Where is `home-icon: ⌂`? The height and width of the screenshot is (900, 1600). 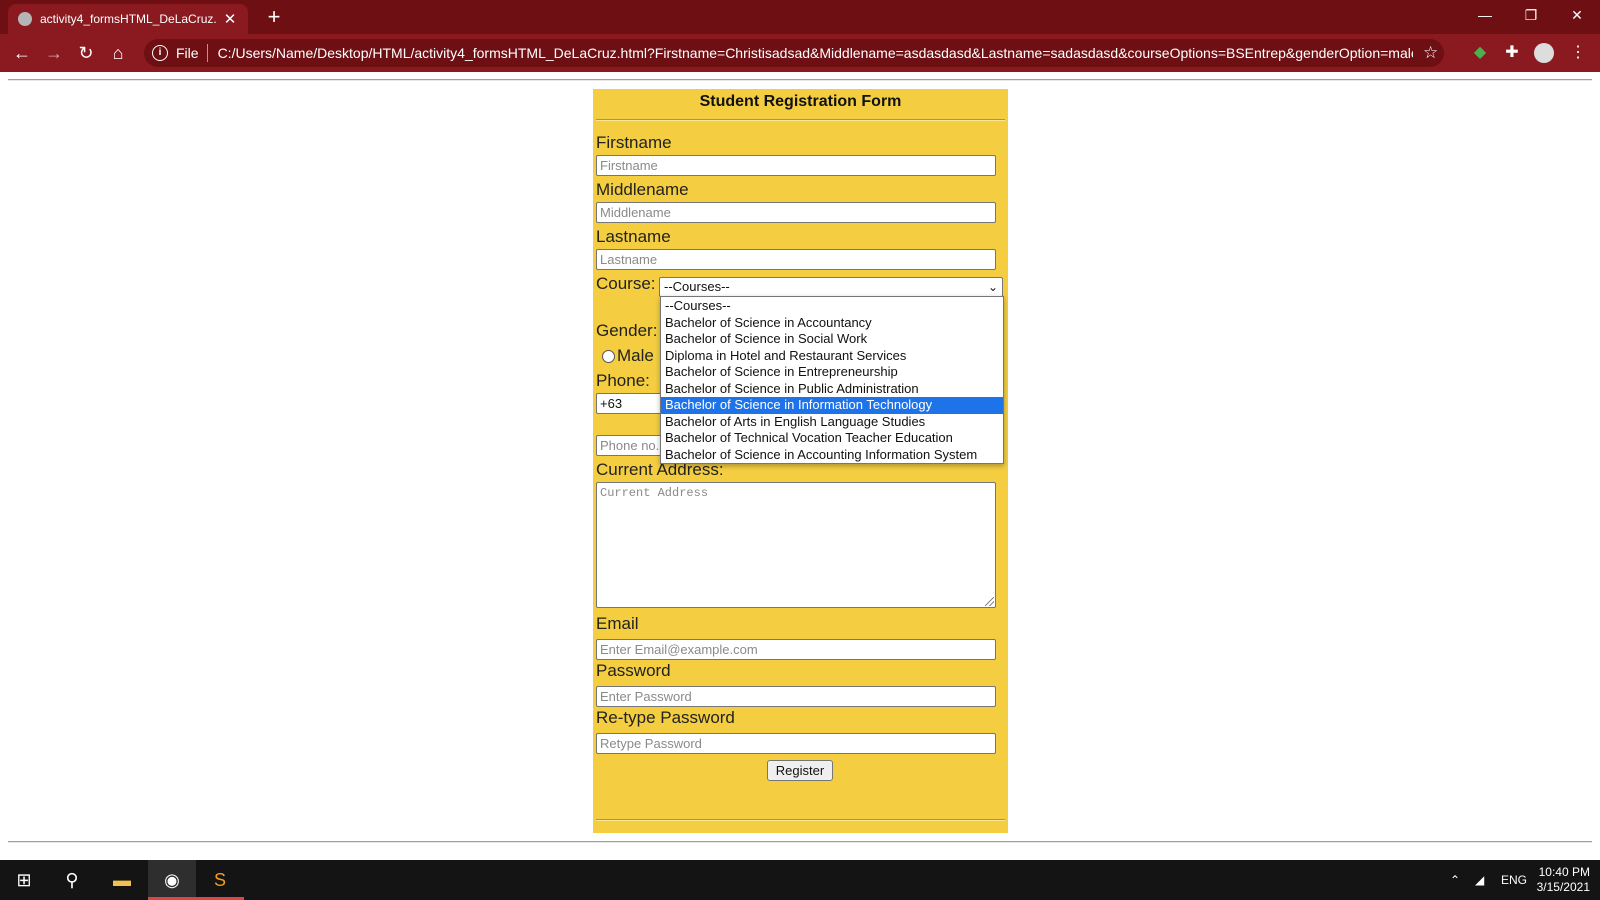 home-icon: ⌂ is located at coordinates (118, 53).